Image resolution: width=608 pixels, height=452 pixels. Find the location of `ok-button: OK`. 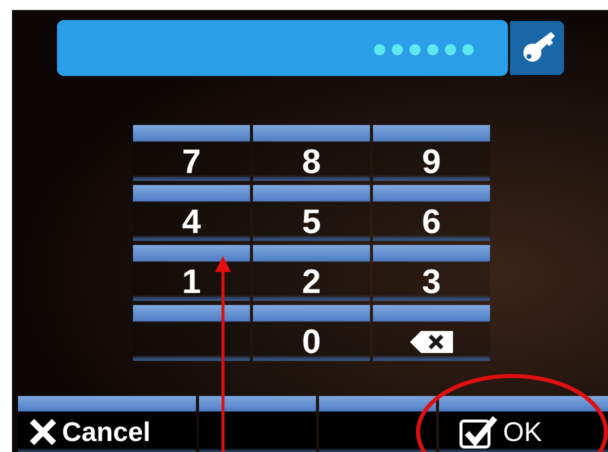

ok-button: OK is located at coordinates (523, 424).